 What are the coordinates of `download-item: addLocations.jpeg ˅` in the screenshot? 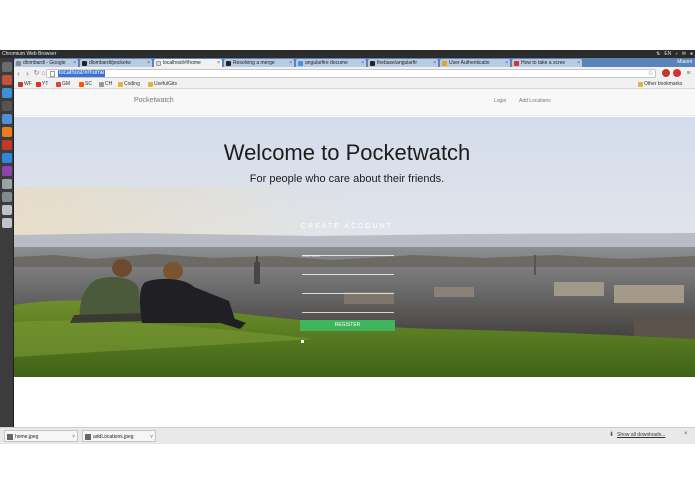 It's located at (119, 436).